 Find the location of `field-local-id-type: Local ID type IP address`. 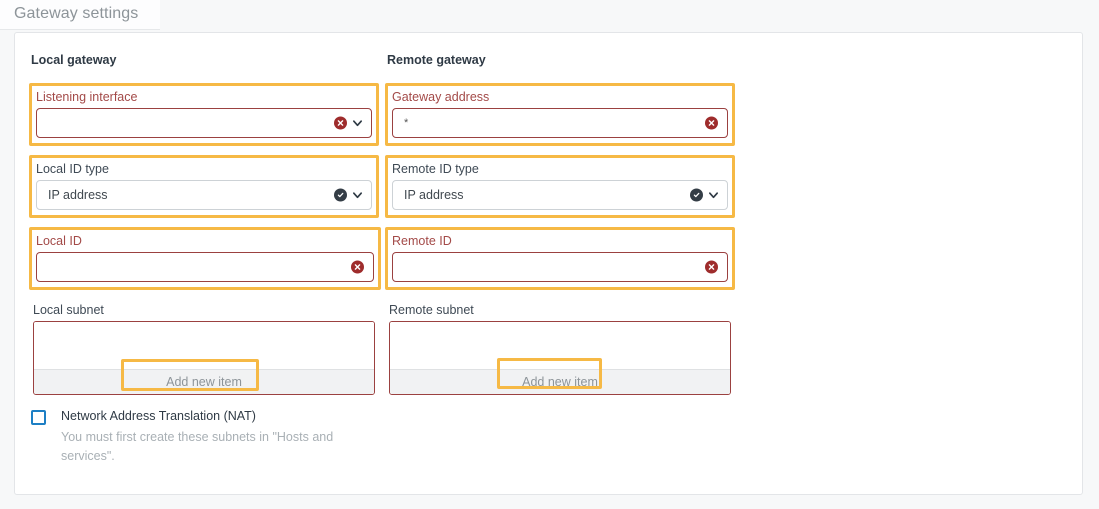

field-local-id-type: Local ID type IP address is located at coordinates (204, 185).